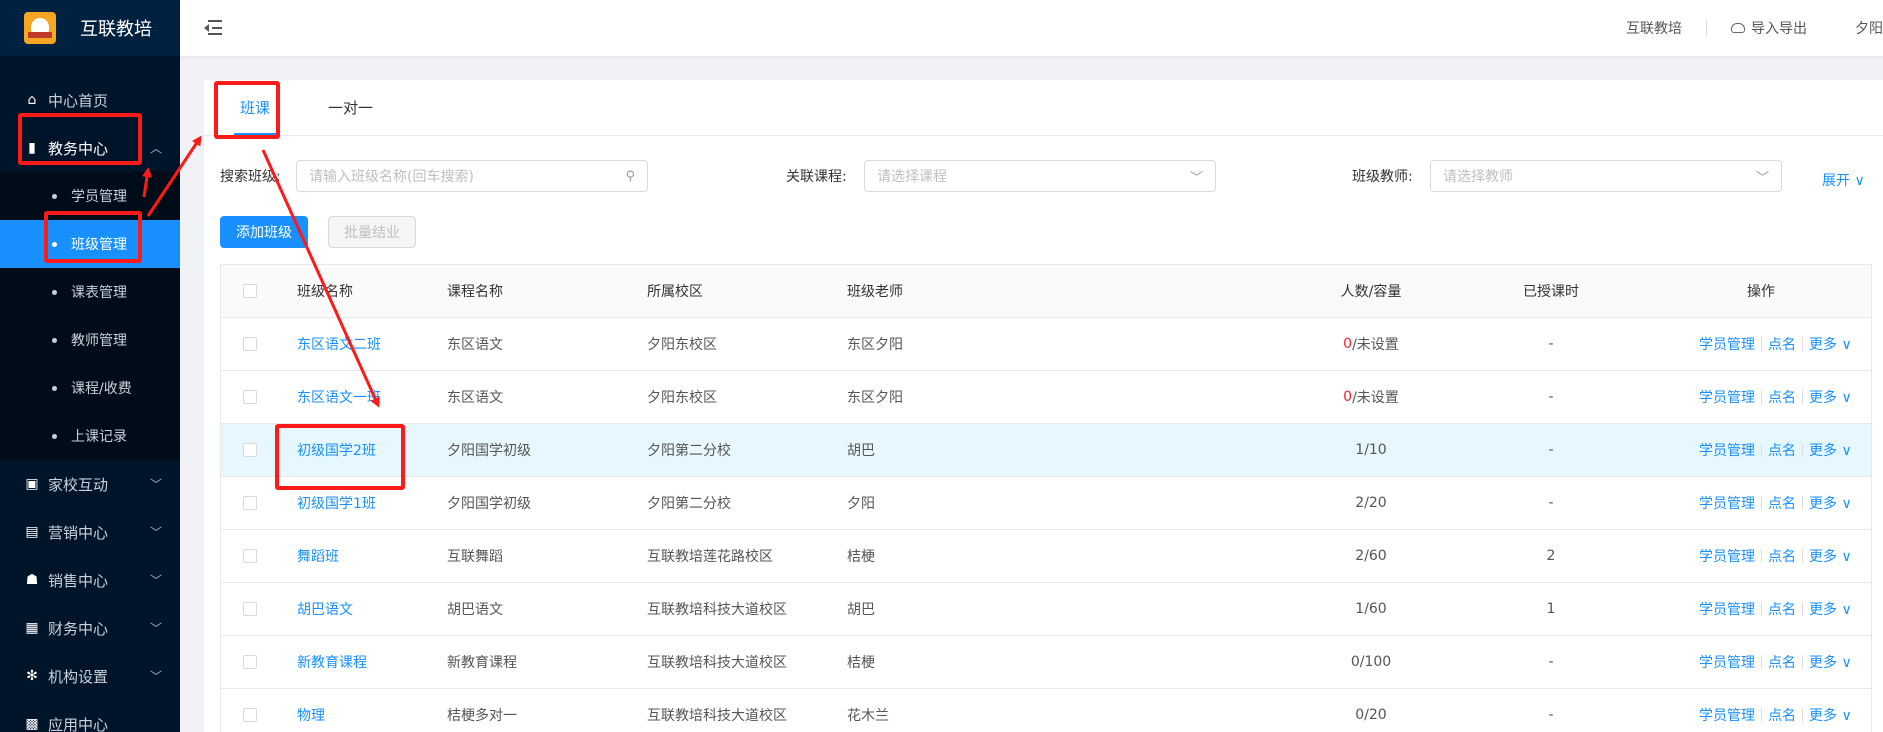  Describe the element at coordinates (1551, 292) in the screenshot. I see `col-hours: 已授课时` at that location.